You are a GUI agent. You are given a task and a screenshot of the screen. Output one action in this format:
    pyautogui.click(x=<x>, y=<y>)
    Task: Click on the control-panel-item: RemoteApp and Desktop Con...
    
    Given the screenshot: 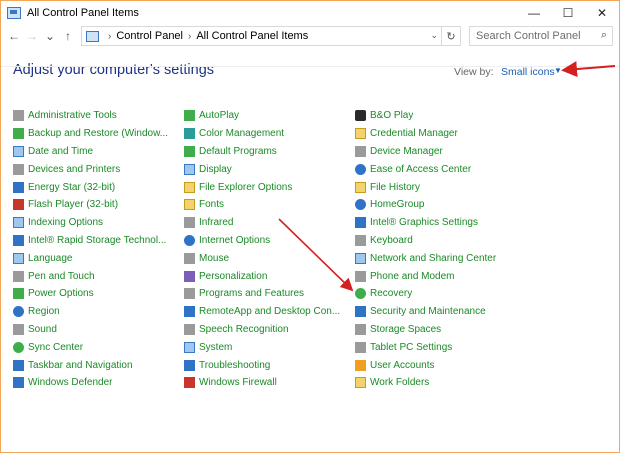 What is the action you would take?
    pyautogui.click(x=269, y=312)
    